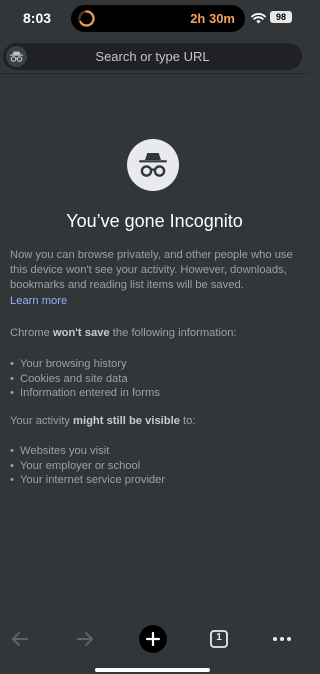 This screenshot has height=674, width=320. What do you see at coordinates (38, 301) in the screenshot?
I see `learn-more-link: Learn more` at bounding box center [38, 301].